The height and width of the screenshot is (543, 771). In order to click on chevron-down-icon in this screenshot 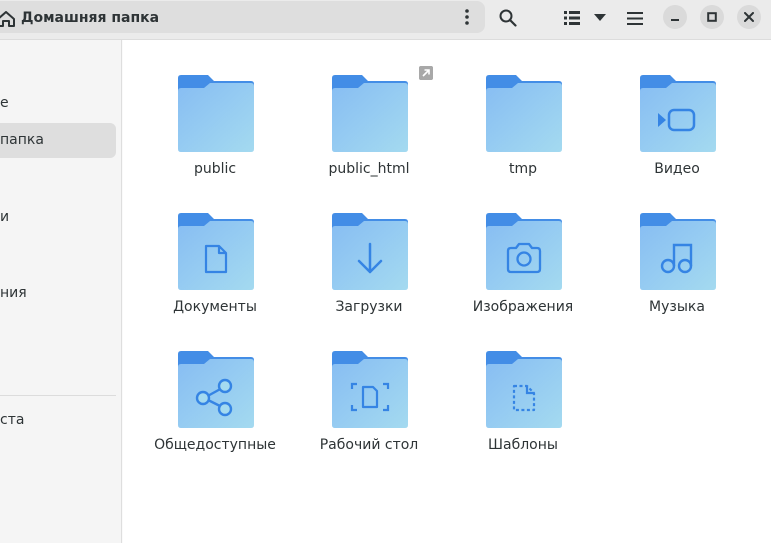, I will do `click(600, 17)`.